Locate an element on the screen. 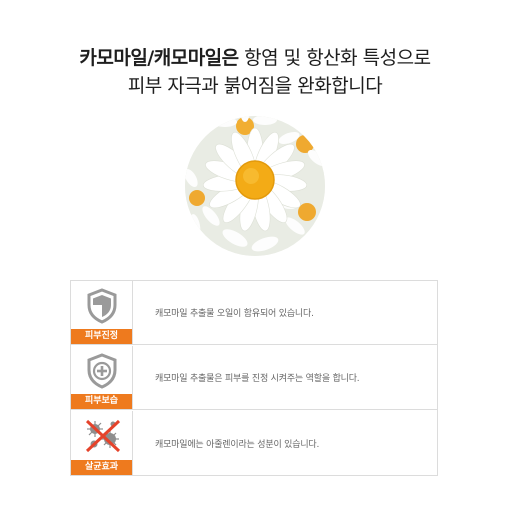  benefit-tag: 피부진정 is located at coordinates (101, 336).